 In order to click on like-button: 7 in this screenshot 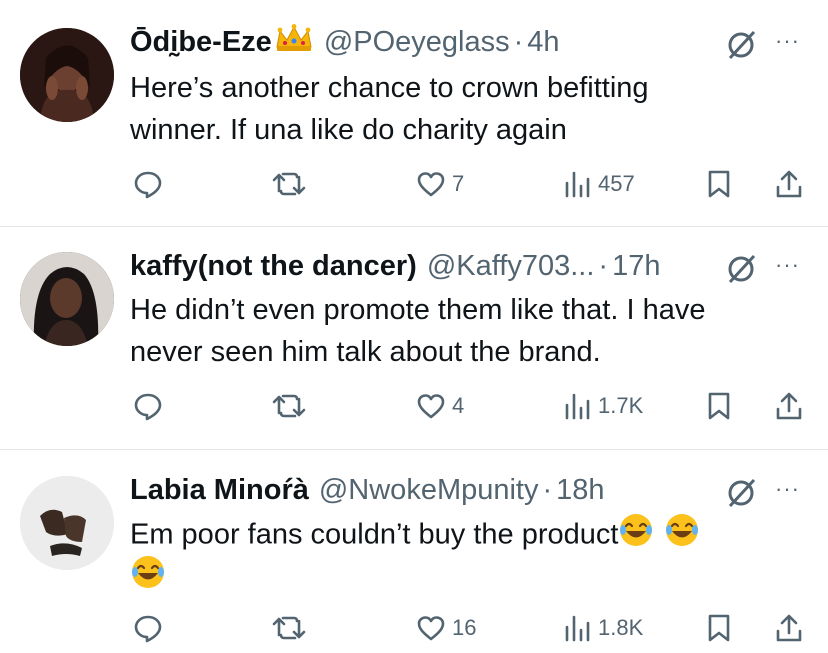, I will do `click(440, 184)`.